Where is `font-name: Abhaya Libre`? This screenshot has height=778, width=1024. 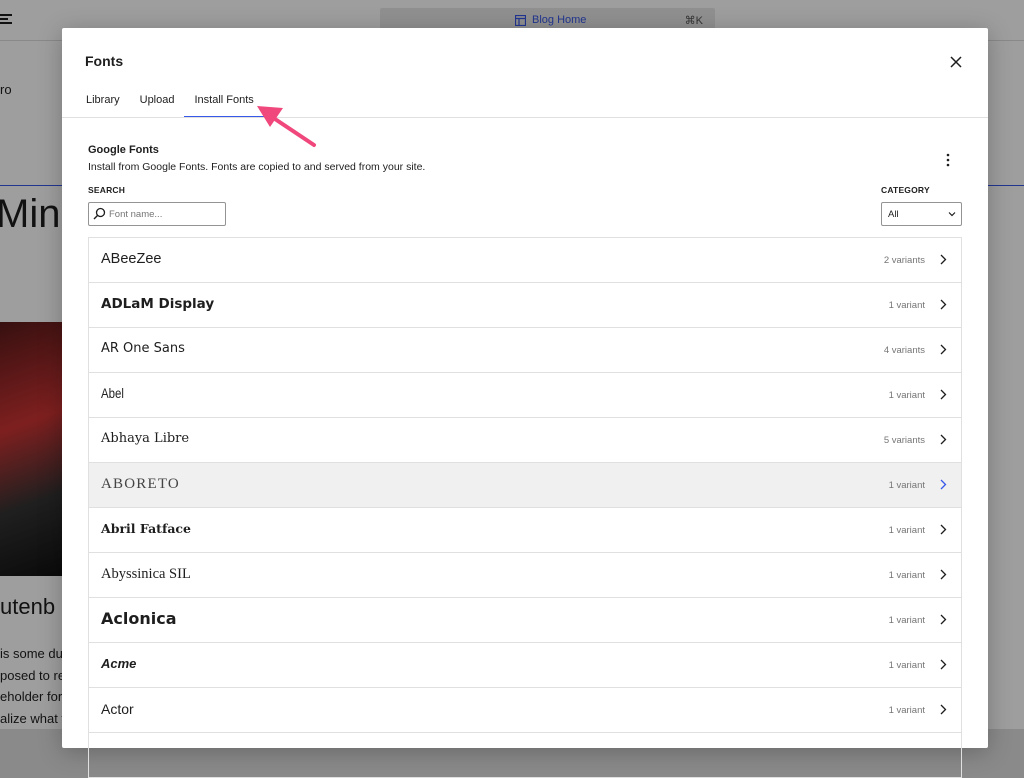 font-name: Abhaya Libre is located at coordinates (145, 438).